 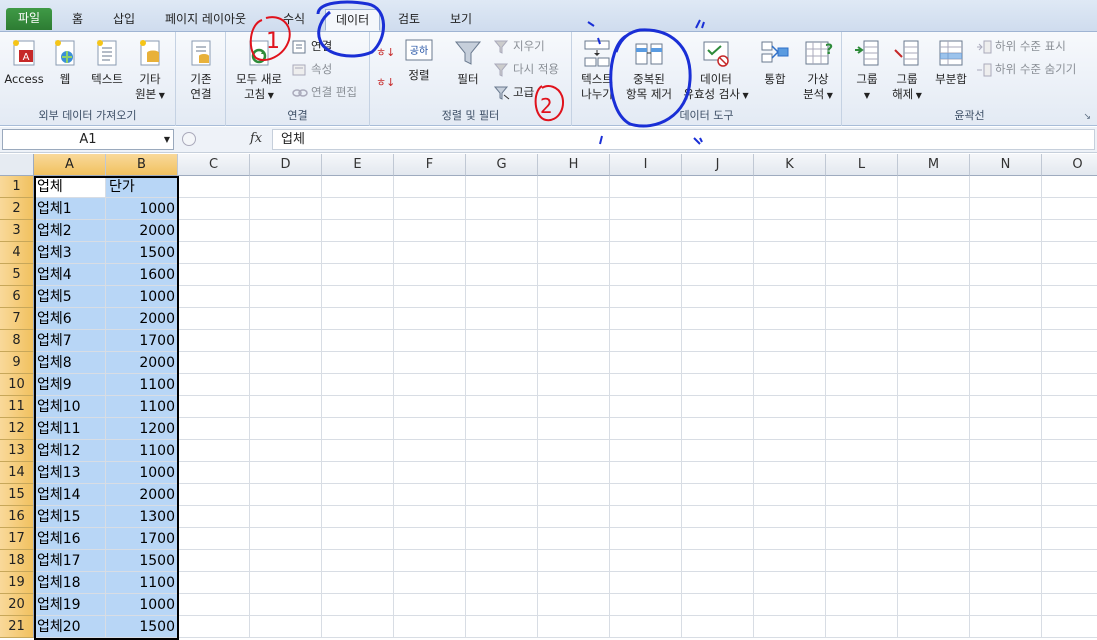 I want to click on tab-1: 홈, so click(x=77, y=20).